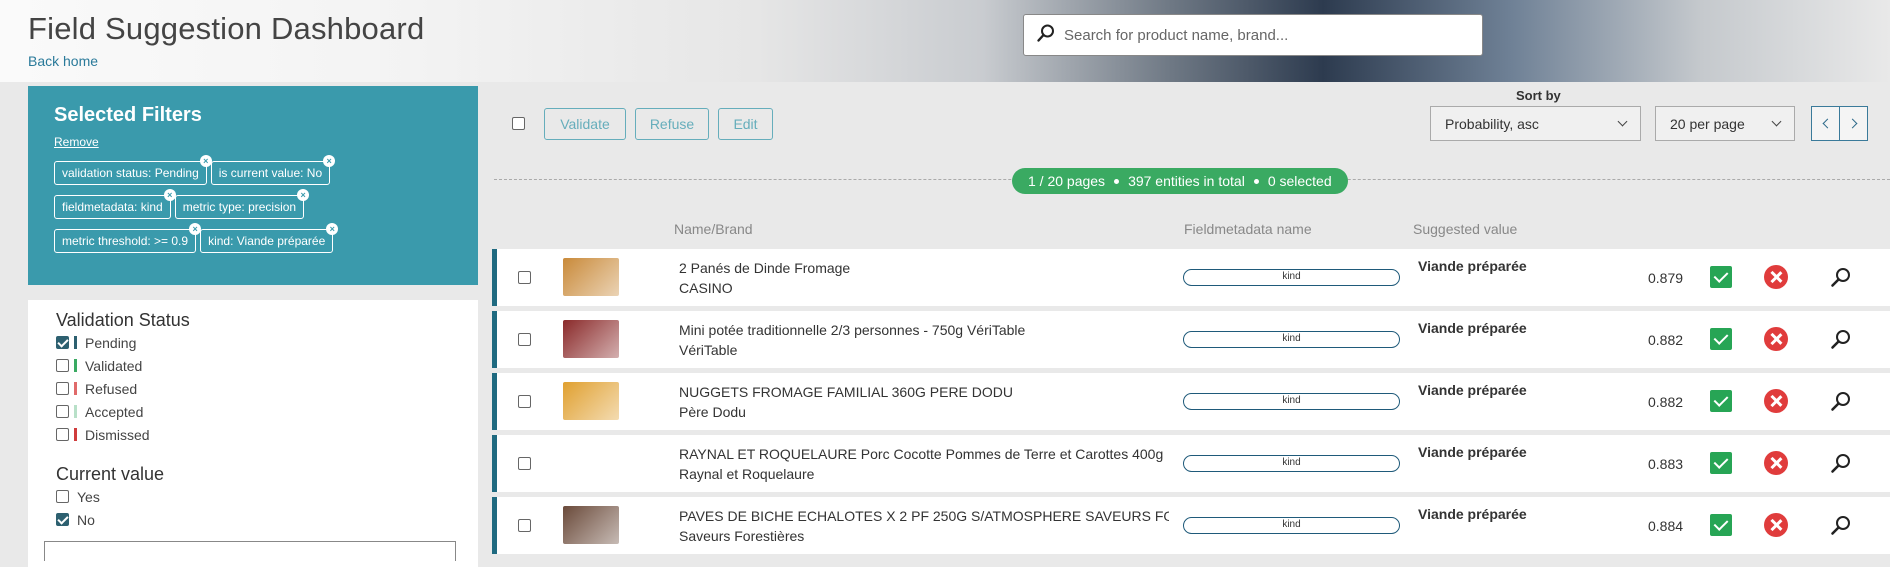 The image size is (1890, 567). What do you see at coordinates (270, 173) in the screenshot?
I see `filter-chip-label: is current value: No` at bounding box center [270, 173].